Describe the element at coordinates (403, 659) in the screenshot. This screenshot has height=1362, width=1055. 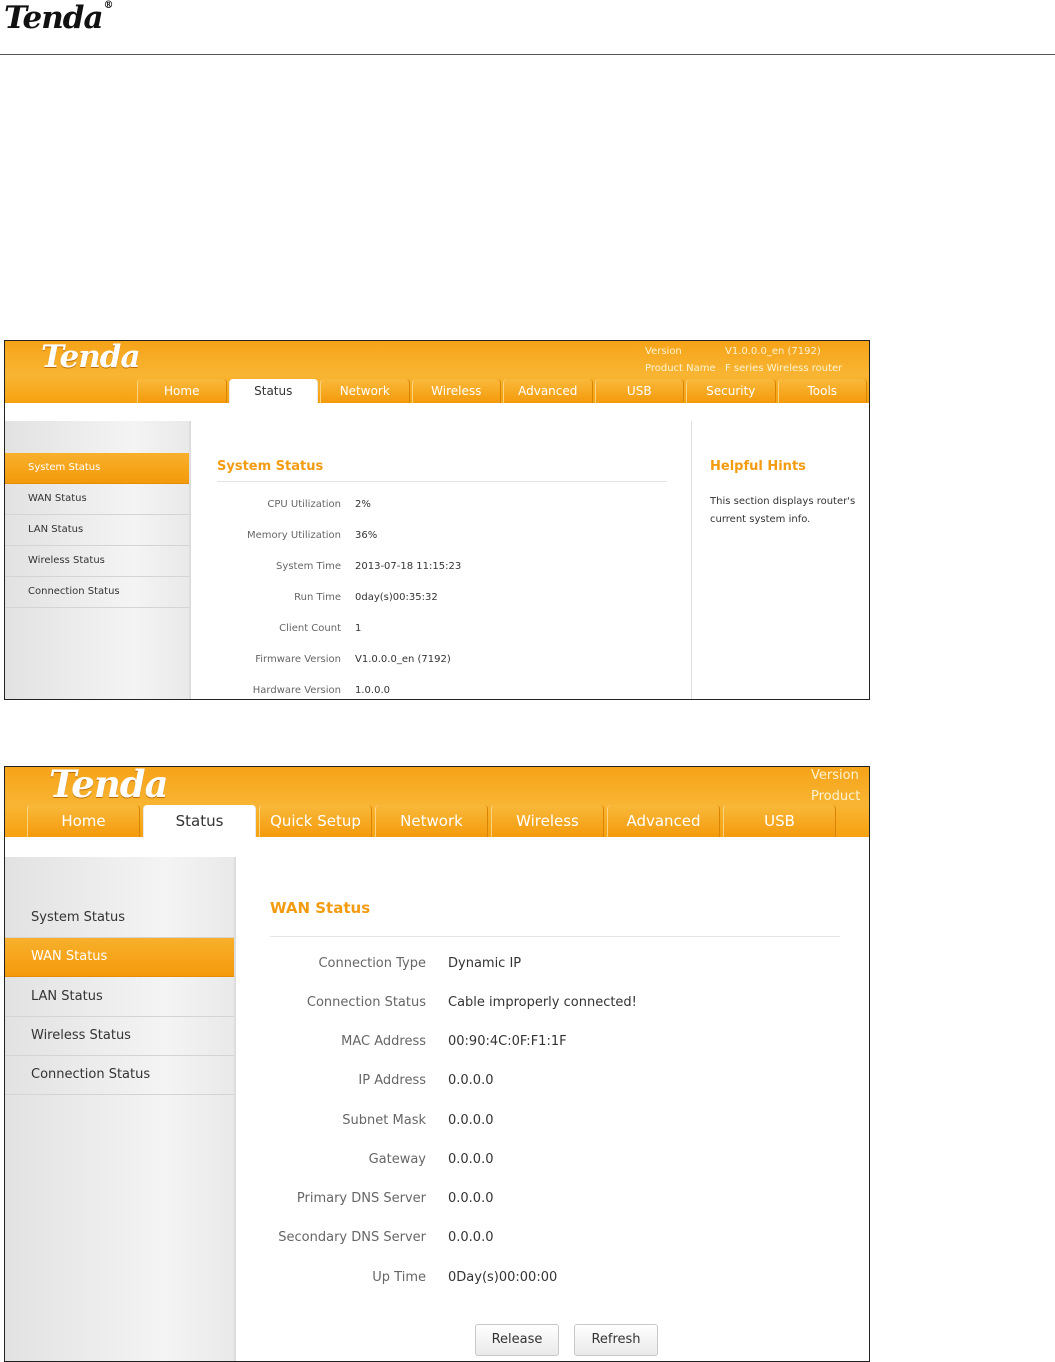
I see `row-value: V1.0.0.0_en (7192)` at that location.